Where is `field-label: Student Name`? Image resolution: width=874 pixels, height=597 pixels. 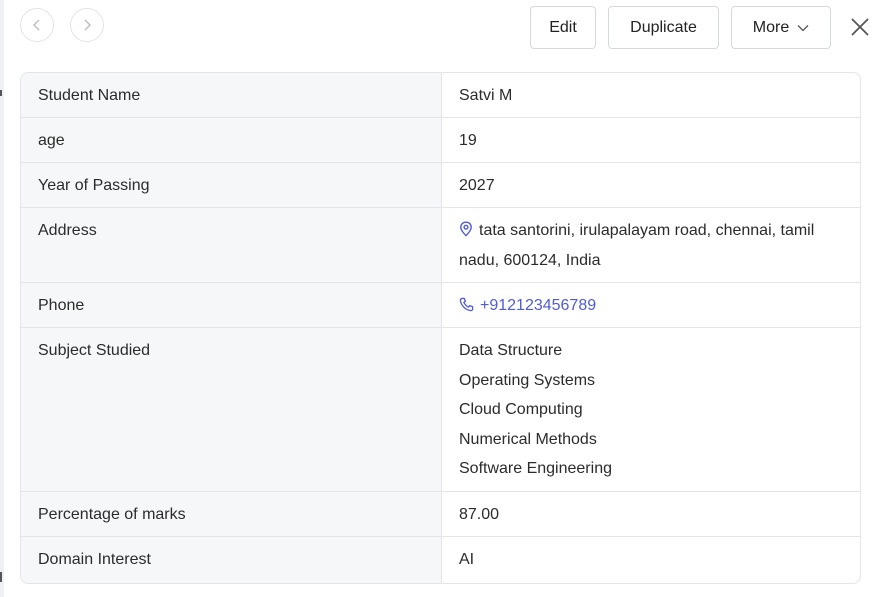
field-label: Student Name is located at coordinates (231, 95).